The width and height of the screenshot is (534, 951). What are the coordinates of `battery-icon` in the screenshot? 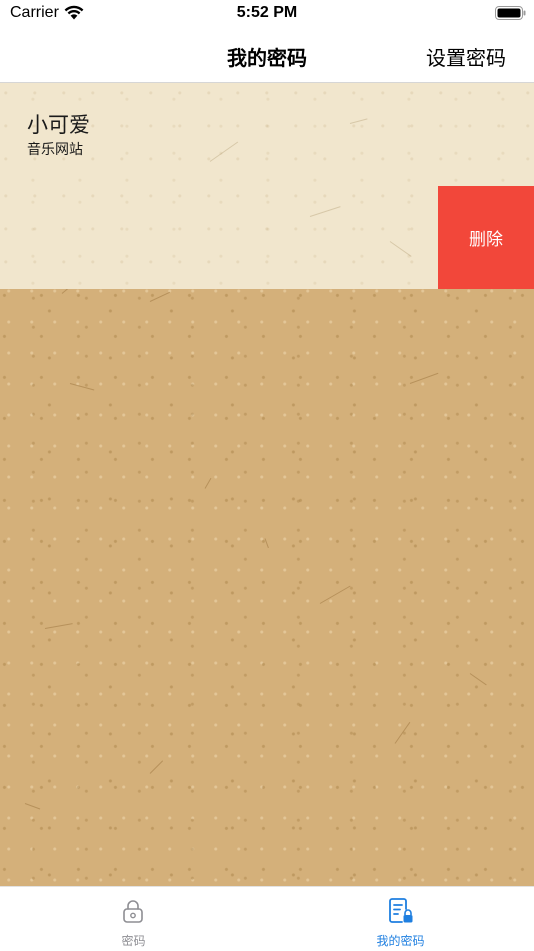 It's located at (510, 13).